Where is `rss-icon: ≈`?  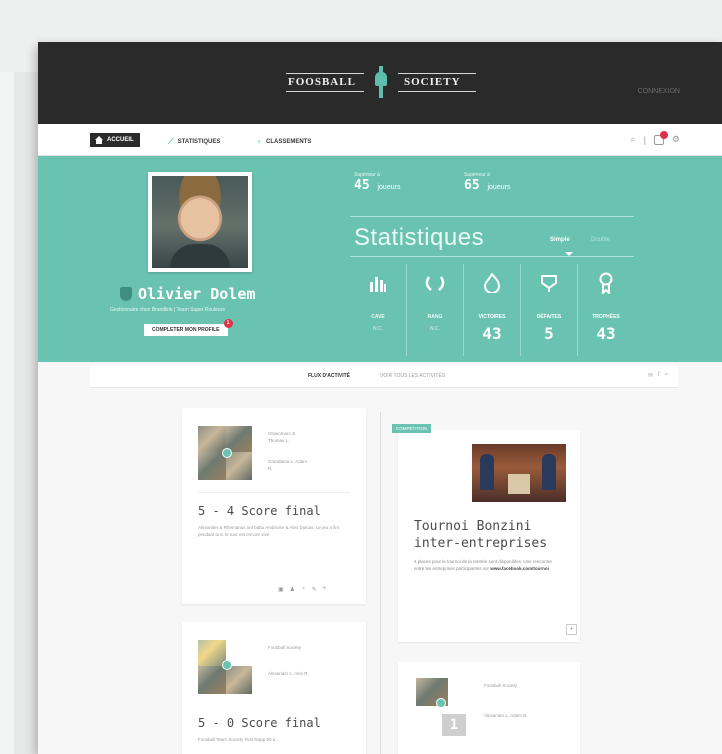
rss-icon: ≈ is located at coordinates (666, 375).